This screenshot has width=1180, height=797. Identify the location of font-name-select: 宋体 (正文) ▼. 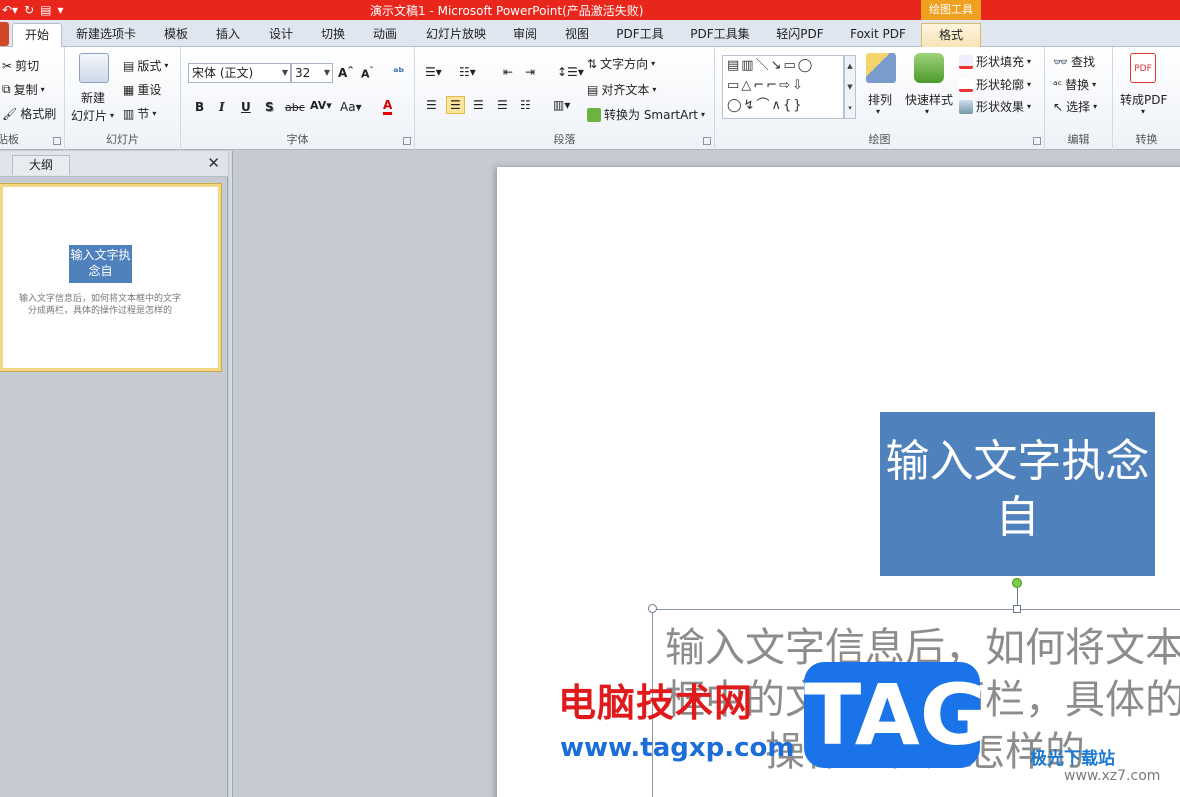
(239, 73).